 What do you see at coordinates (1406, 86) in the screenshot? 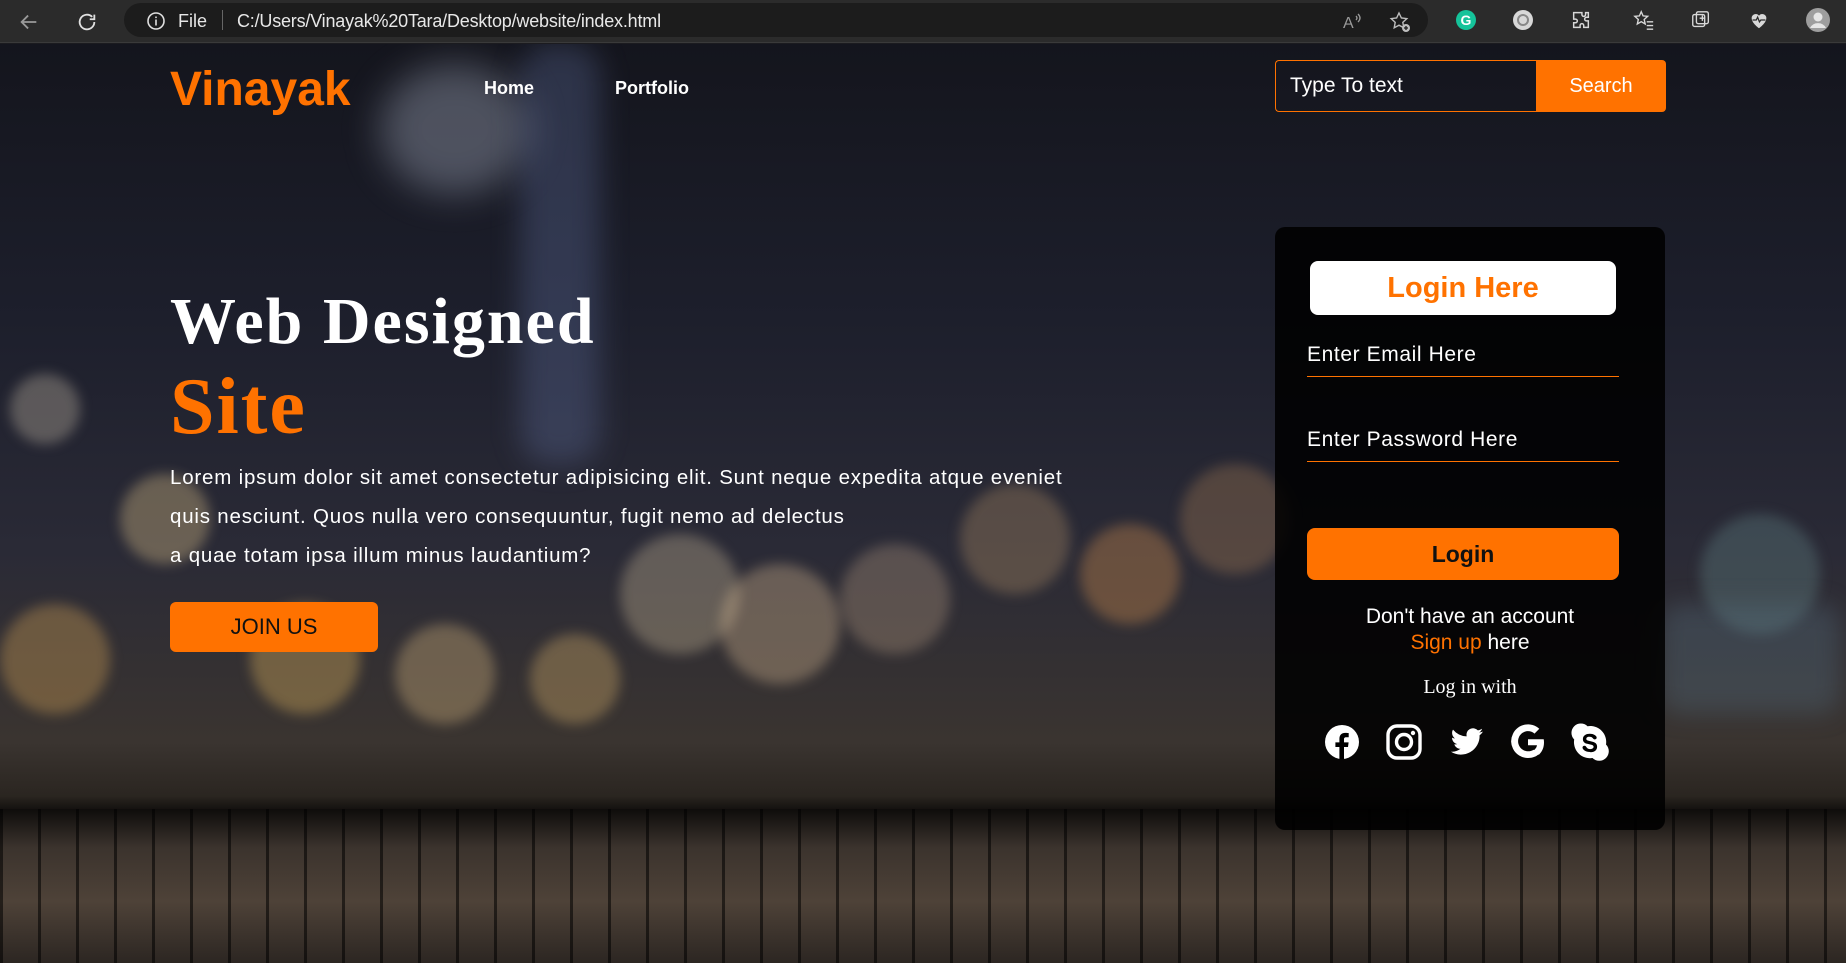
I see `search-input` at bounding box center [1406, 86].